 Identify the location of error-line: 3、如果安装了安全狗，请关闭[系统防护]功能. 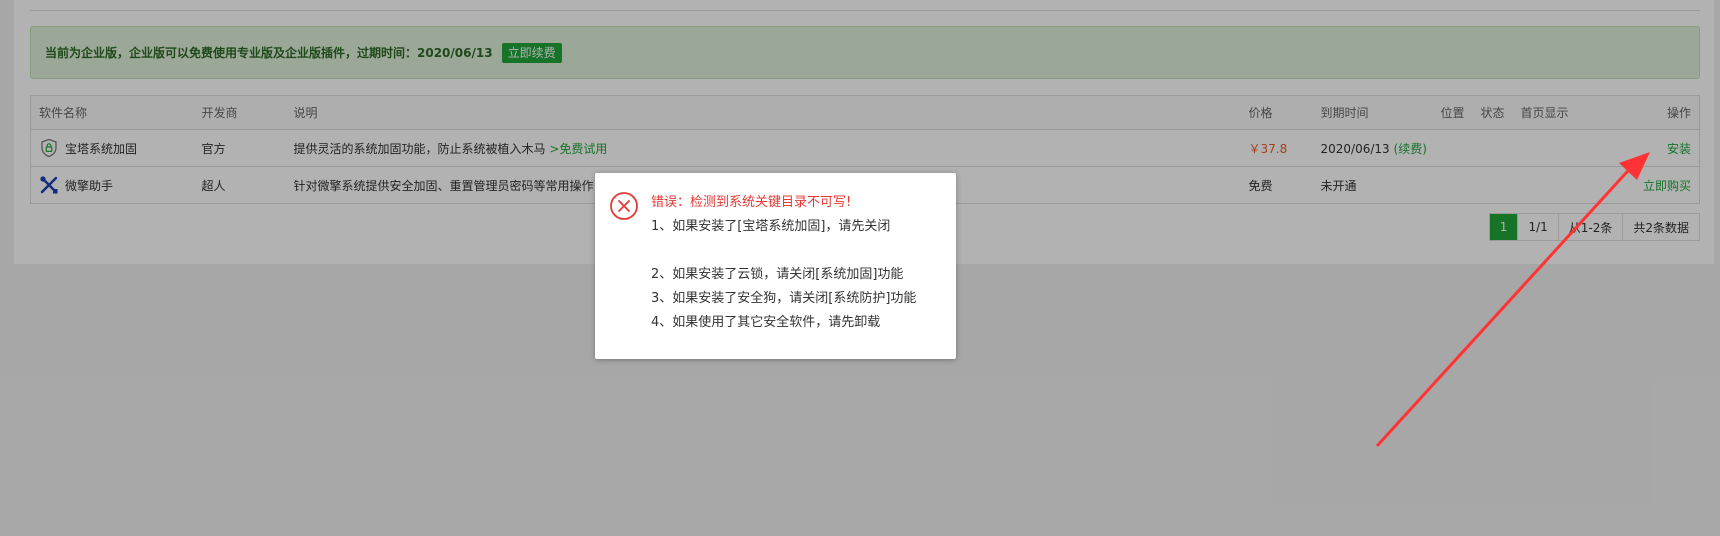
(784, 298).